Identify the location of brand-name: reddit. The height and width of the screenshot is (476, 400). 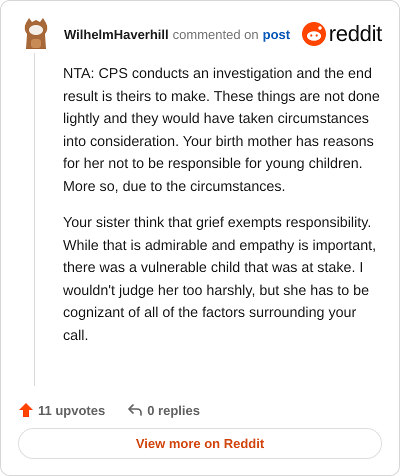
(355, 34).